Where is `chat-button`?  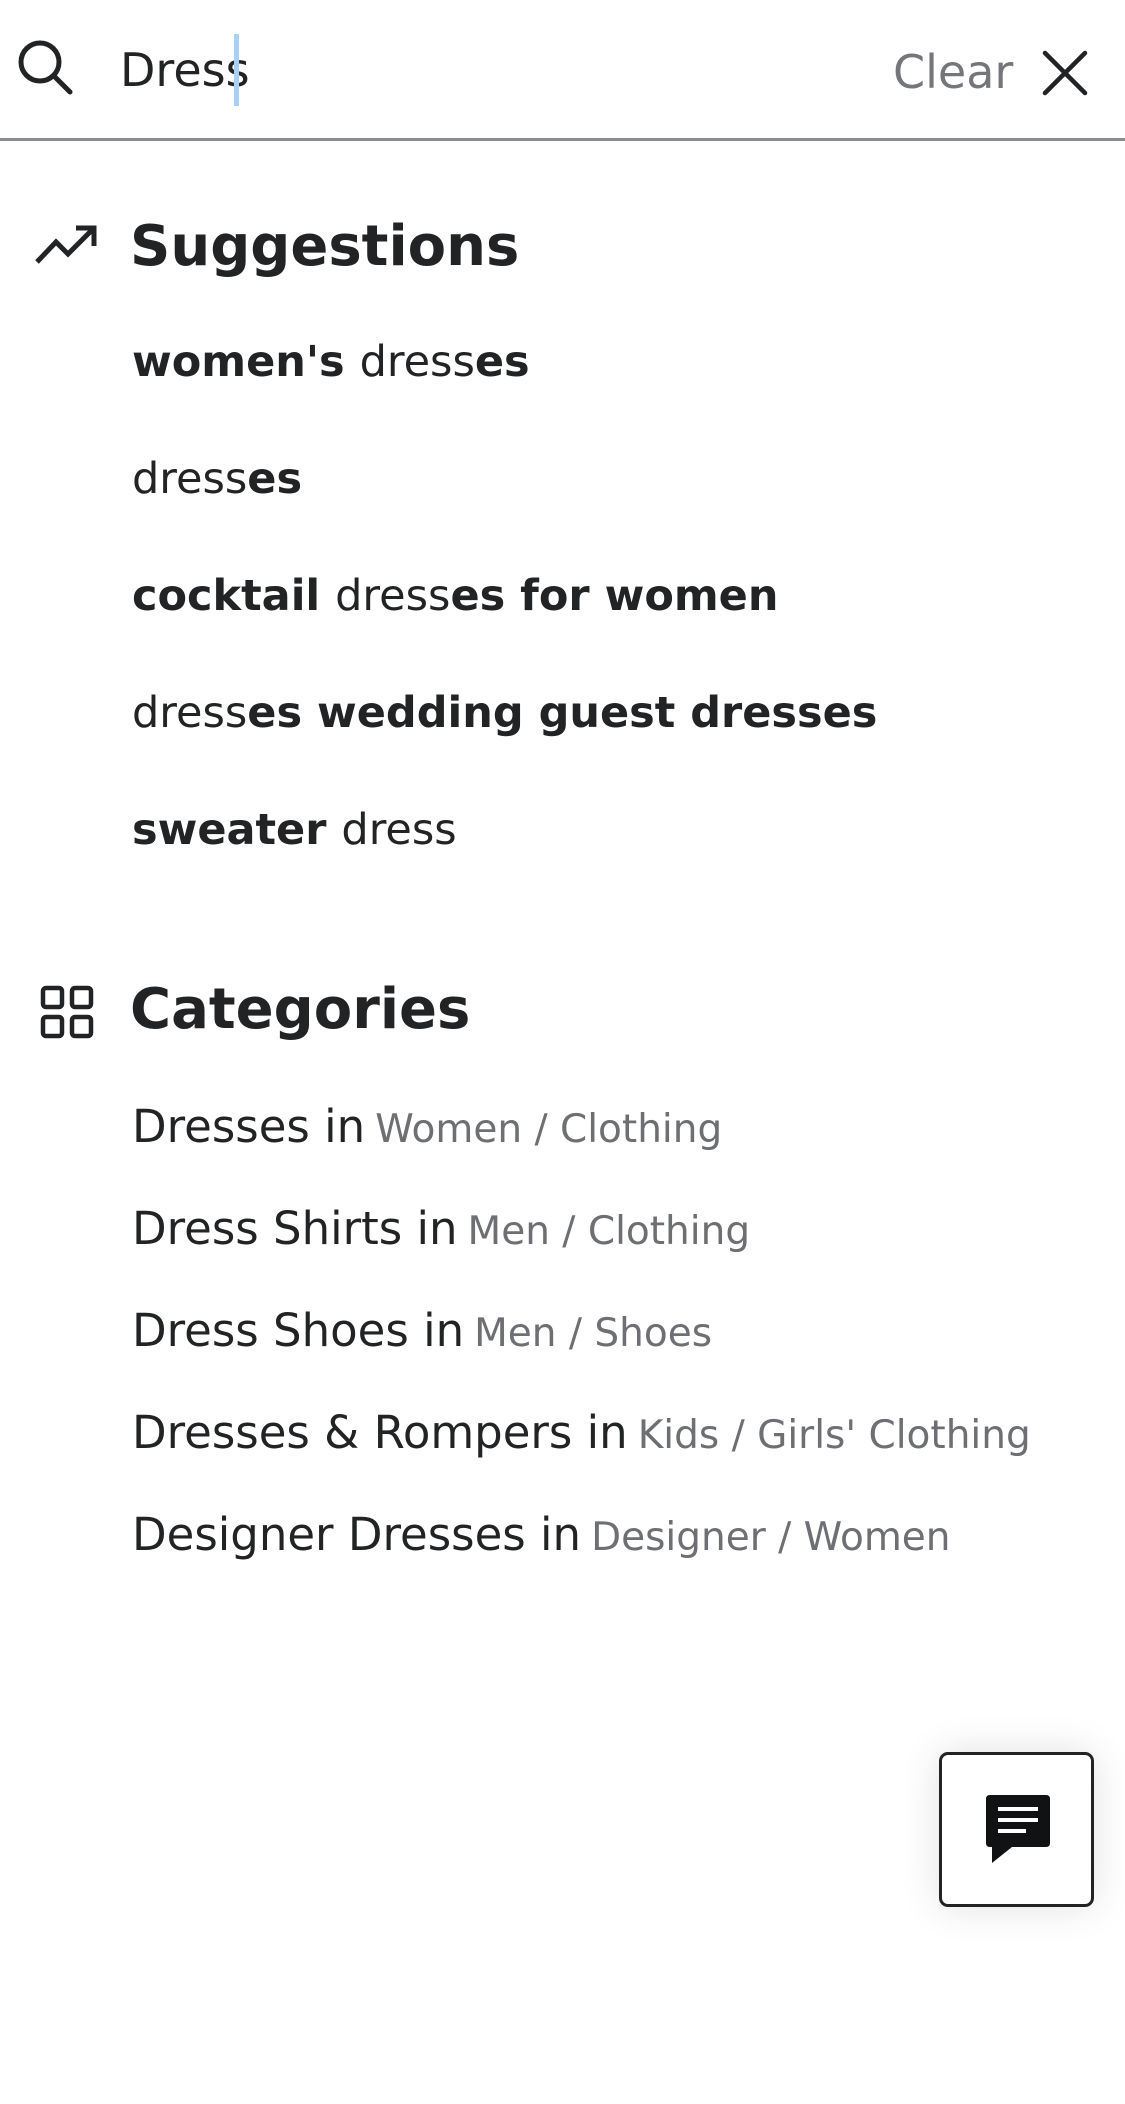
chat-button is located at coordinates (1016, 1829).